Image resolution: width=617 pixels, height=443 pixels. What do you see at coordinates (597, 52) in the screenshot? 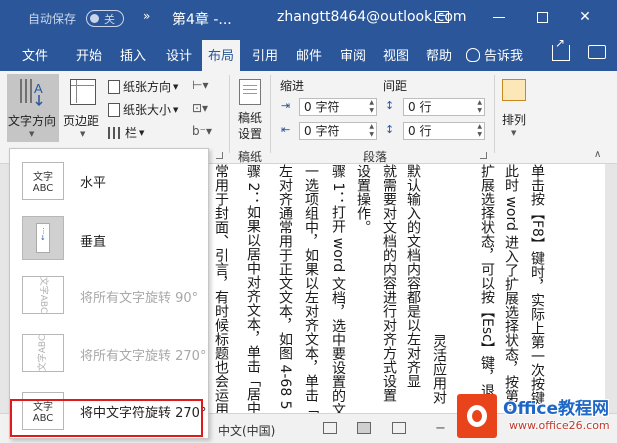
I see `comment-icon` at bounding box center [597, 52].